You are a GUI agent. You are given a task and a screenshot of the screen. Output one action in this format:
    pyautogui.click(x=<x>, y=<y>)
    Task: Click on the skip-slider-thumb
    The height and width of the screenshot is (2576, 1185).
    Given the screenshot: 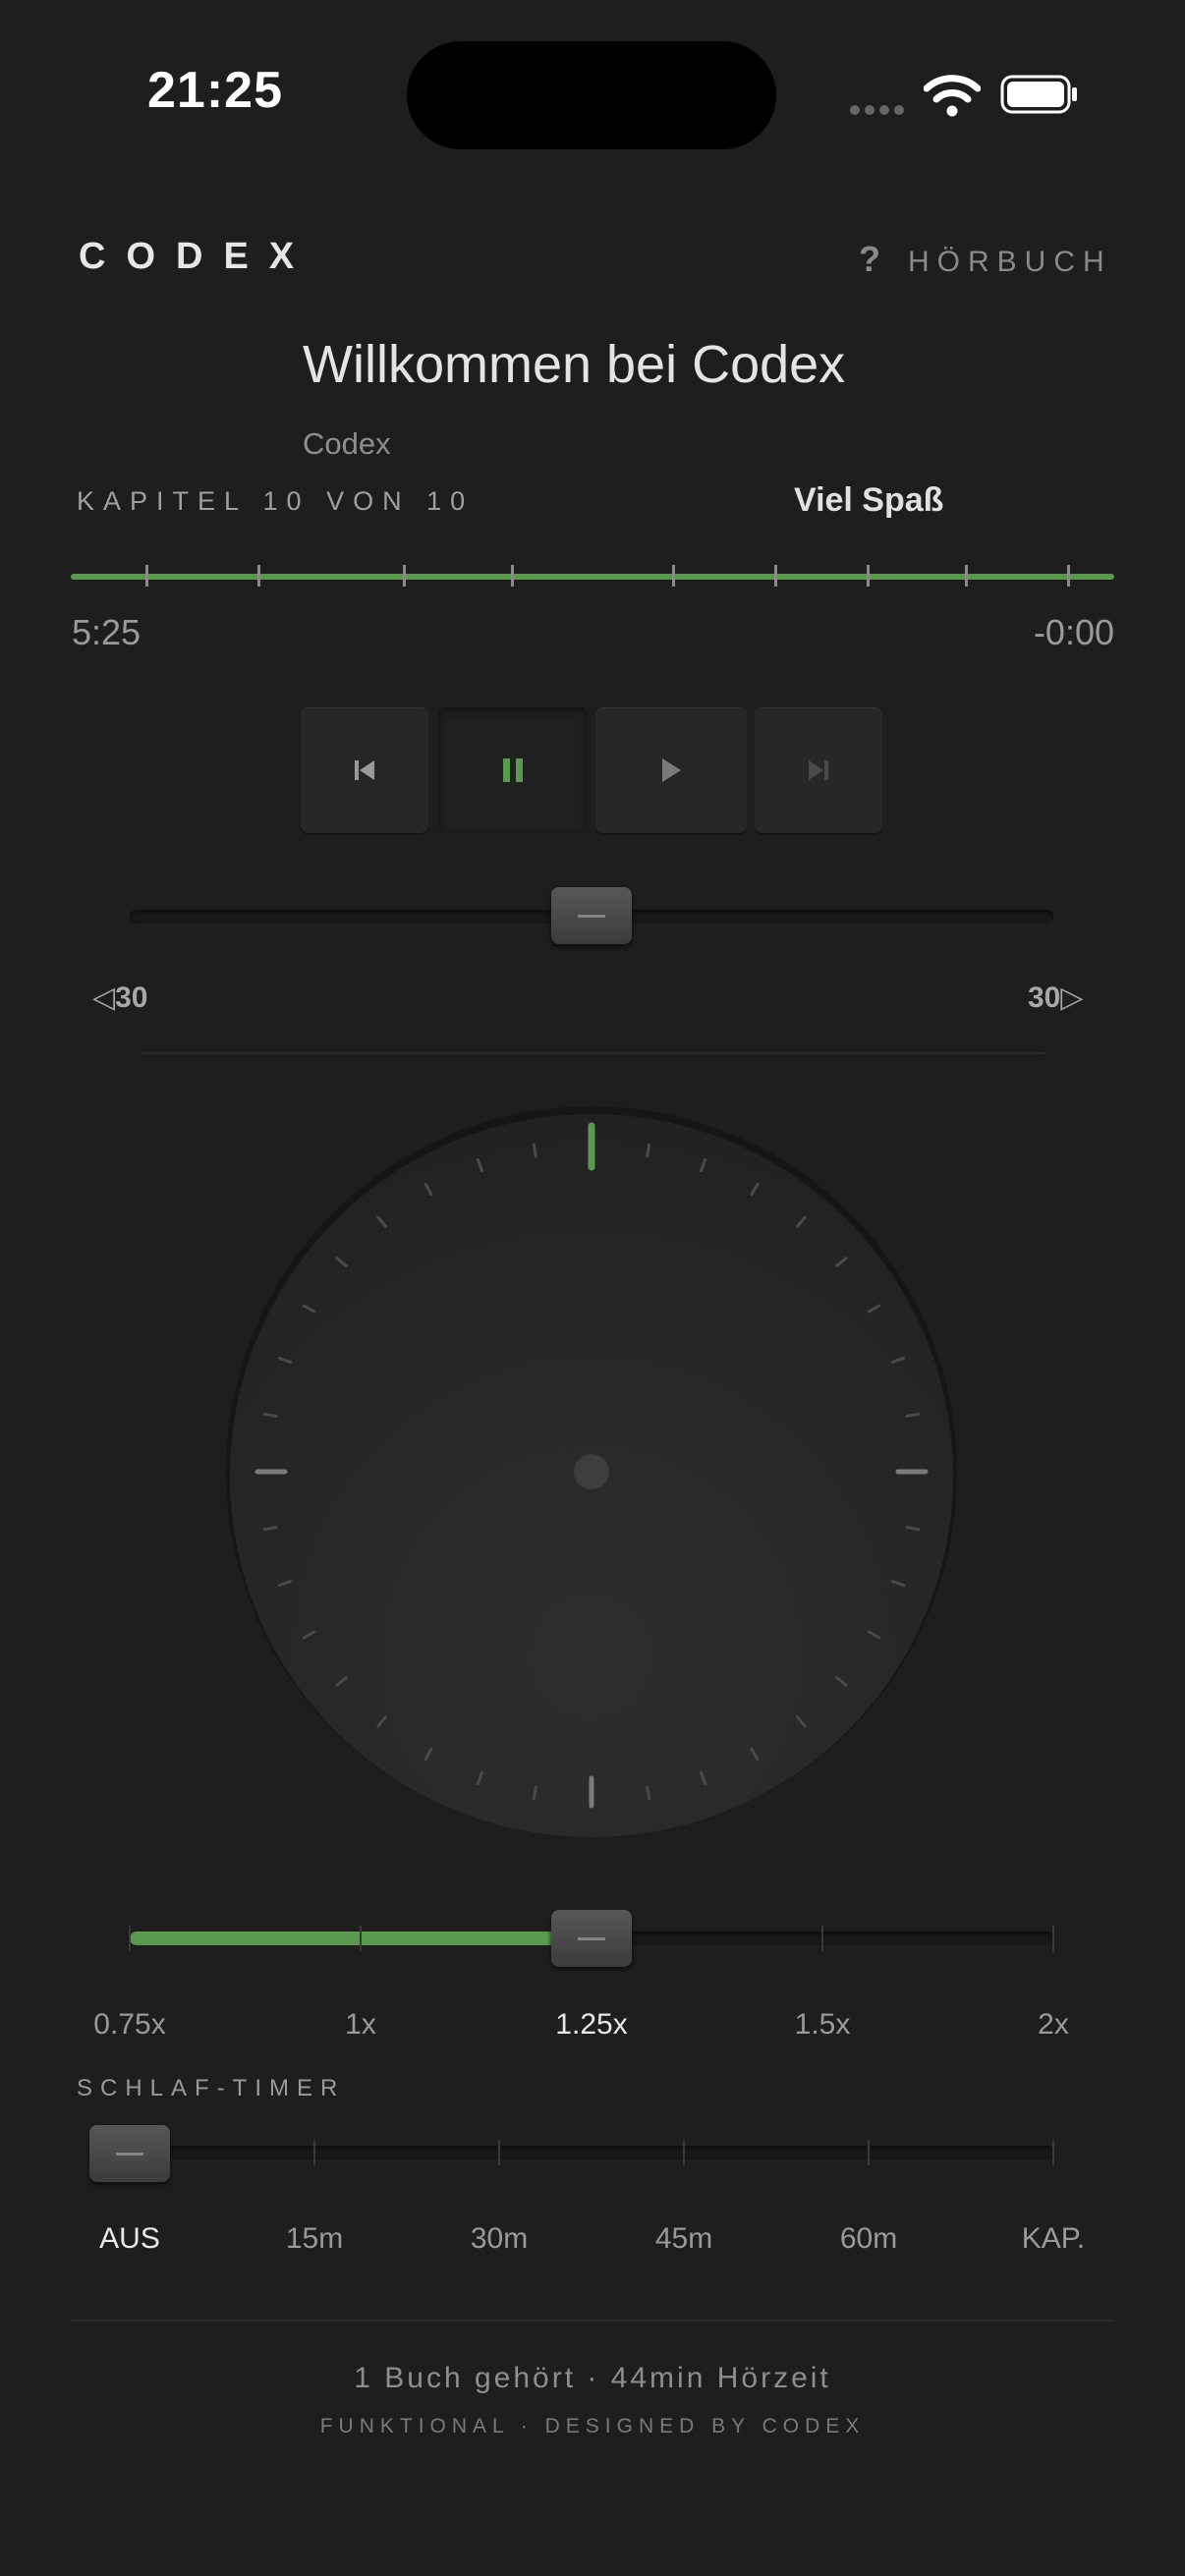 What is the action you would take?
    pyautogui.click(x=592, y=915)
    